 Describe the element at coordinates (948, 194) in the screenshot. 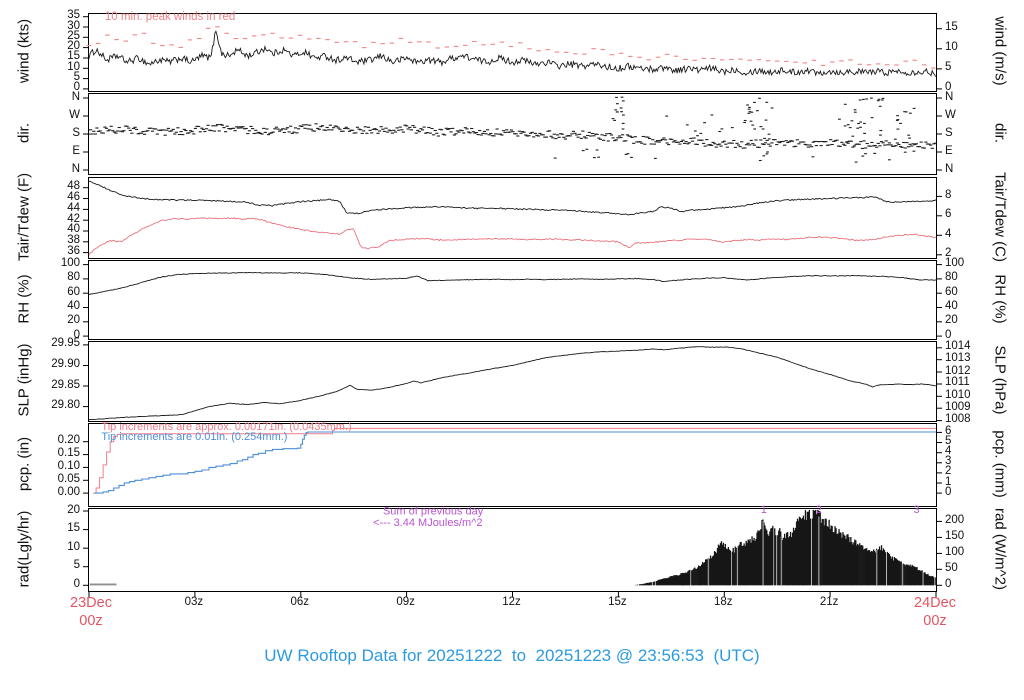

I see `y-tick-label-right: 8` at that location.